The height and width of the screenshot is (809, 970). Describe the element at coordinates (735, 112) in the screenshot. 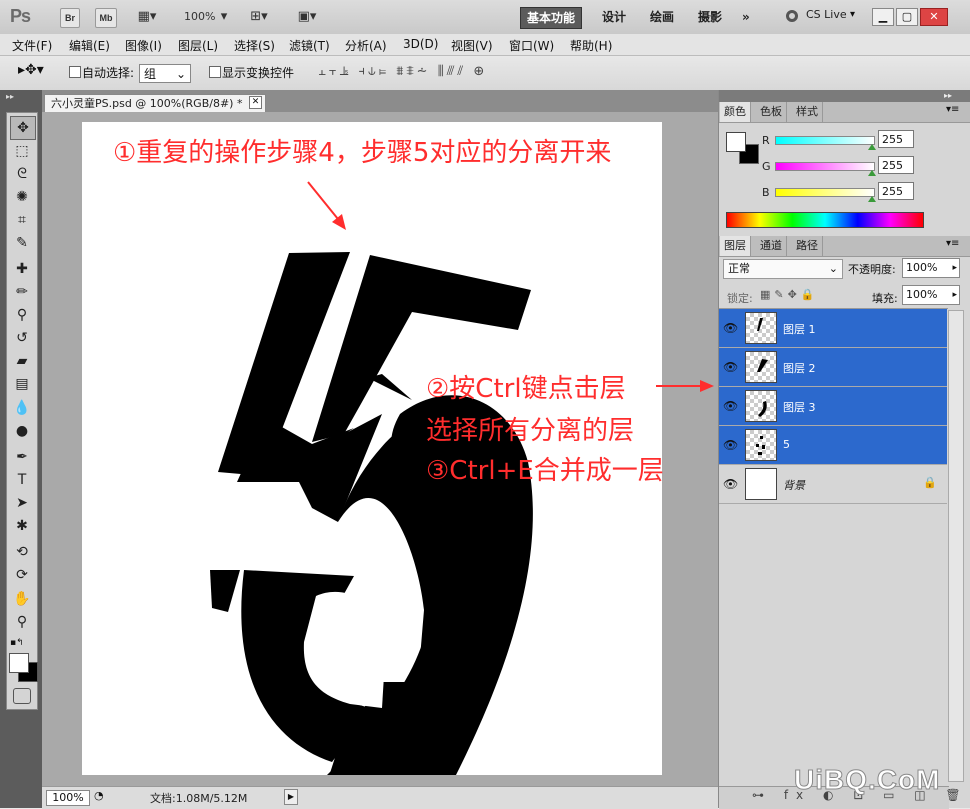

I see `tab-color: 颜色` at that location.